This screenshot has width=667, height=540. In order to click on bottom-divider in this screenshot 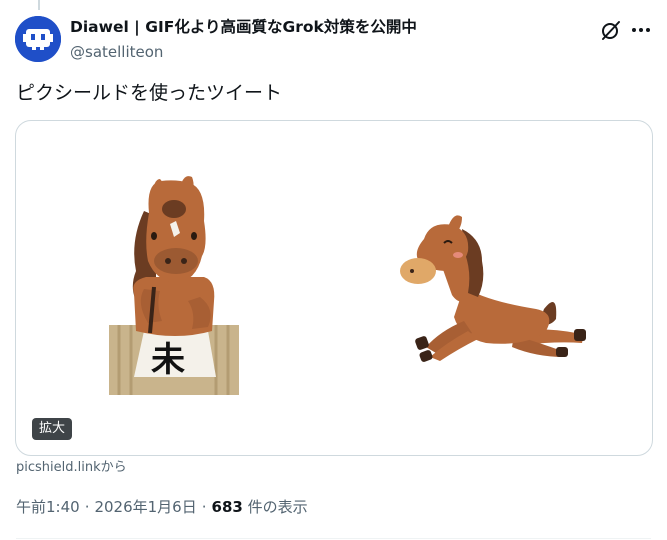, I will do `click(333, 538)`.